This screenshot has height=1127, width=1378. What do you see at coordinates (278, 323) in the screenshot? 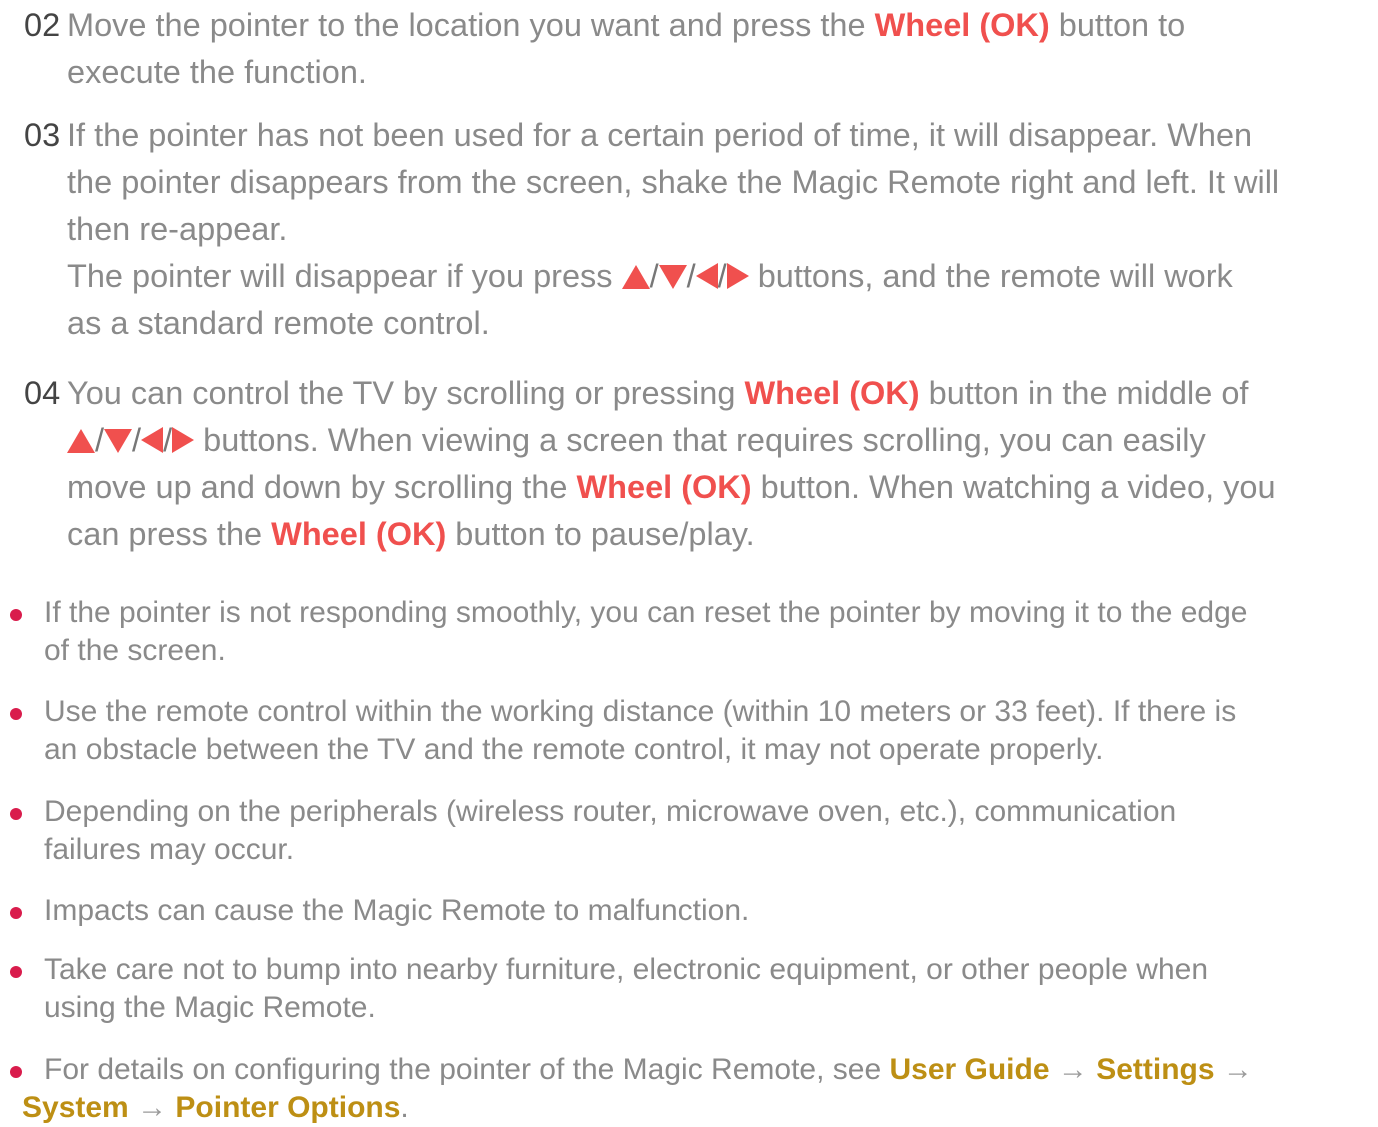
I see `text-line: as a standard remote control.` at bounding box center [278, 323].